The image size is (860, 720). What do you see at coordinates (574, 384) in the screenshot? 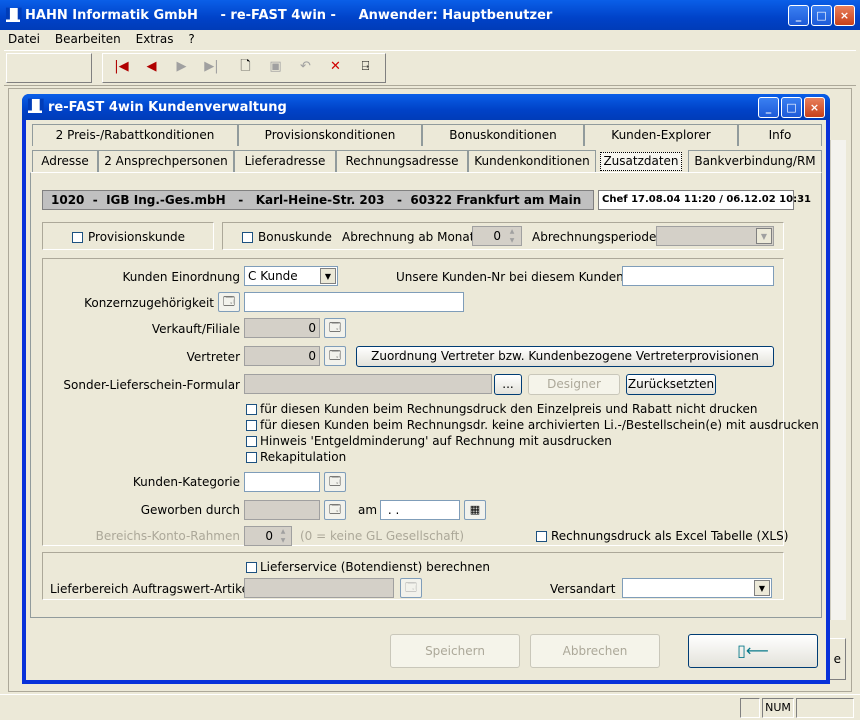
I see `designer-button: Designer` at bounding box center [574, 384].